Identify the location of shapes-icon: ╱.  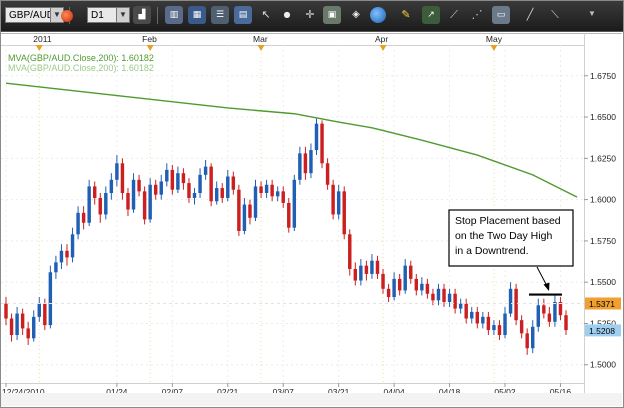
(530, 15).